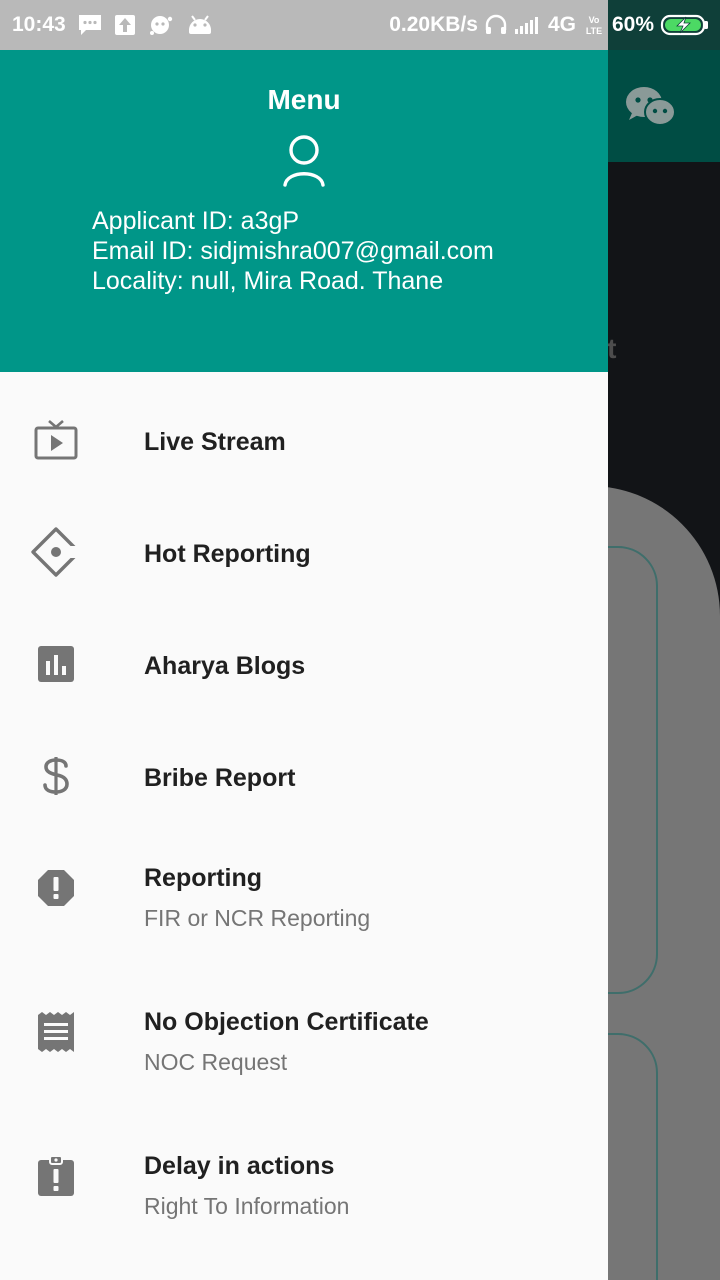 This screenshot has height=1280, width=720. I want to click on menu-item-subtitle: NOC Request, so click(216, 1062).